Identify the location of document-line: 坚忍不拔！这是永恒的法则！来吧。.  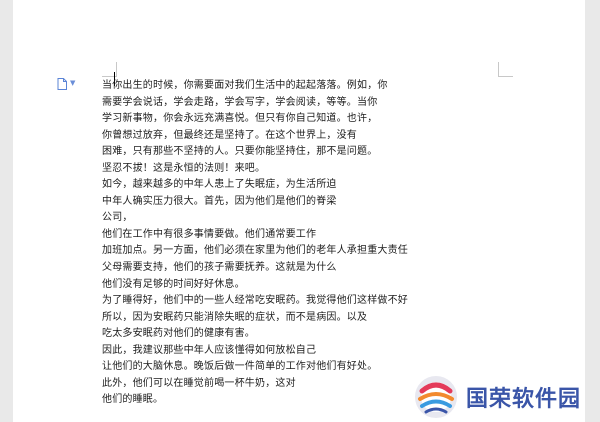
(184, 168).